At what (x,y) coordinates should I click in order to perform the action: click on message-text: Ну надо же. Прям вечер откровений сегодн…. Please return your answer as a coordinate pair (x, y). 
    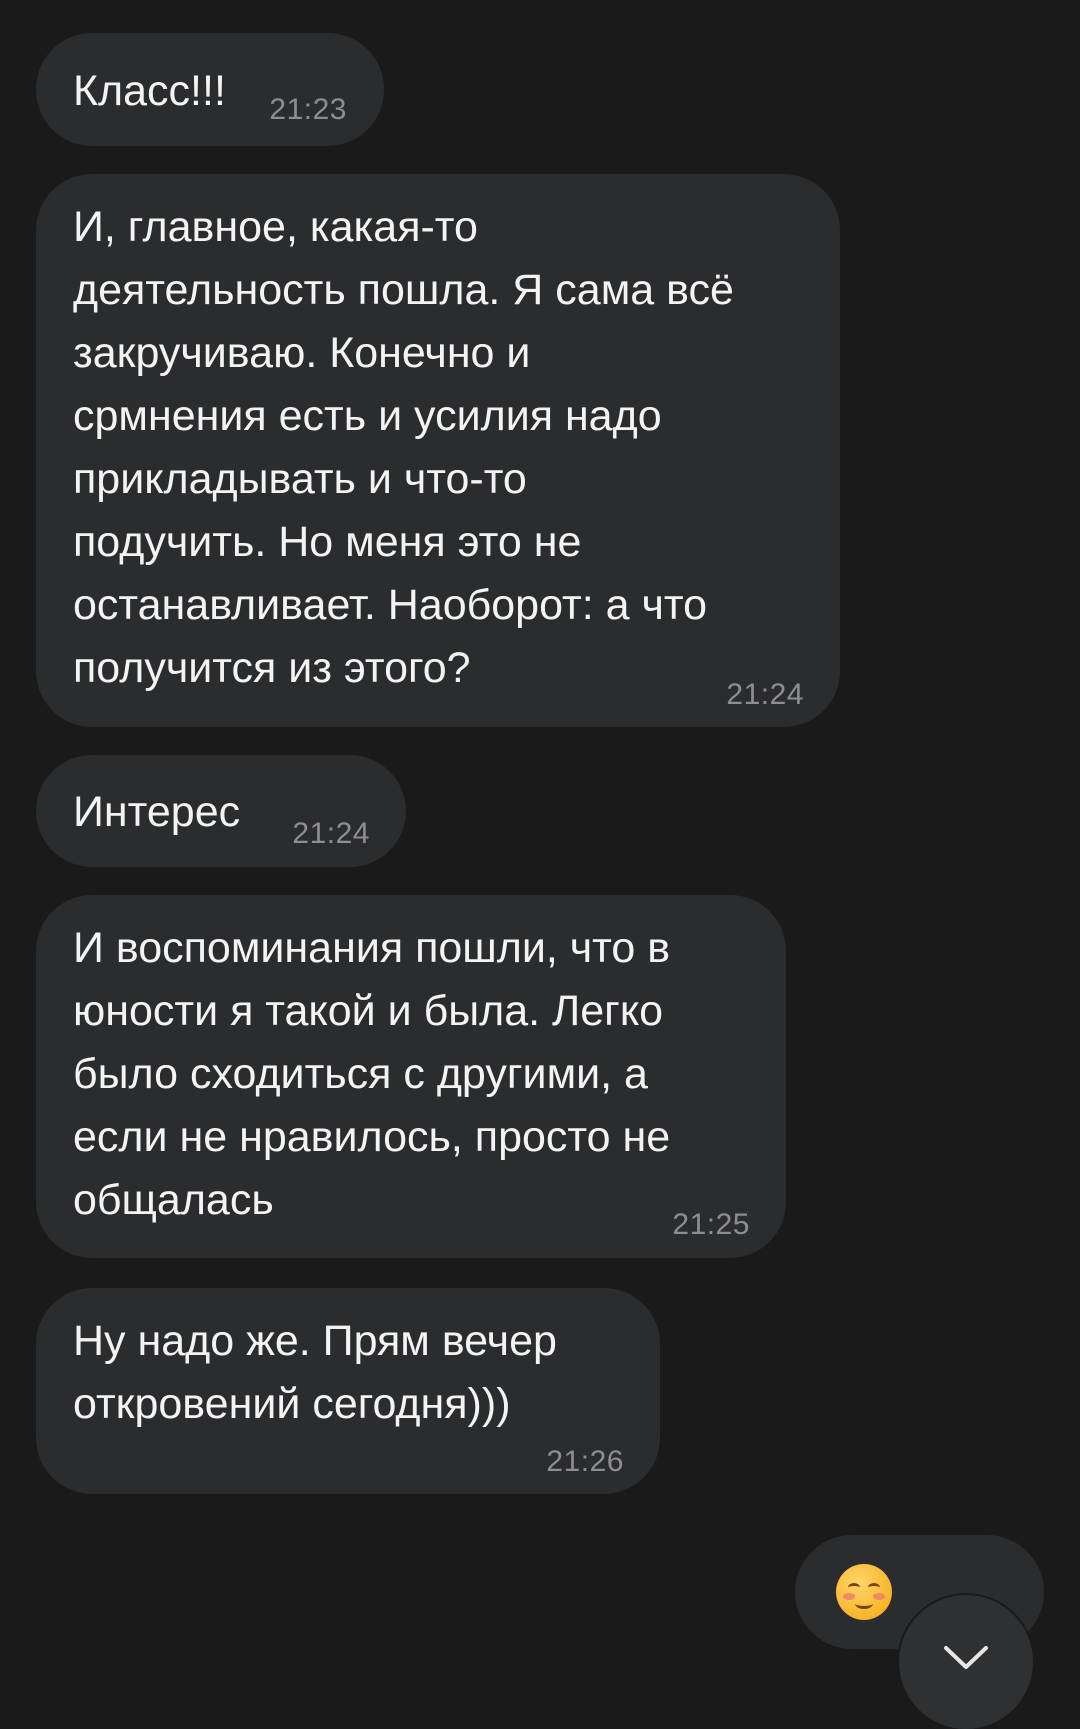
    Looking at the image, I should click on (315, 1372).